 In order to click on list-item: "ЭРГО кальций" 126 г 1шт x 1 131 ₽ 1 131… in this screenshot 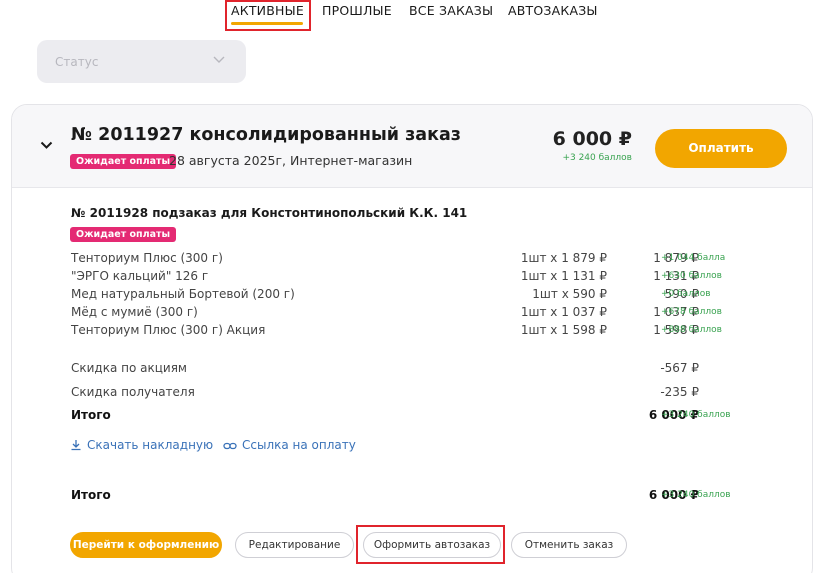, I will do `click(431, 278)`.